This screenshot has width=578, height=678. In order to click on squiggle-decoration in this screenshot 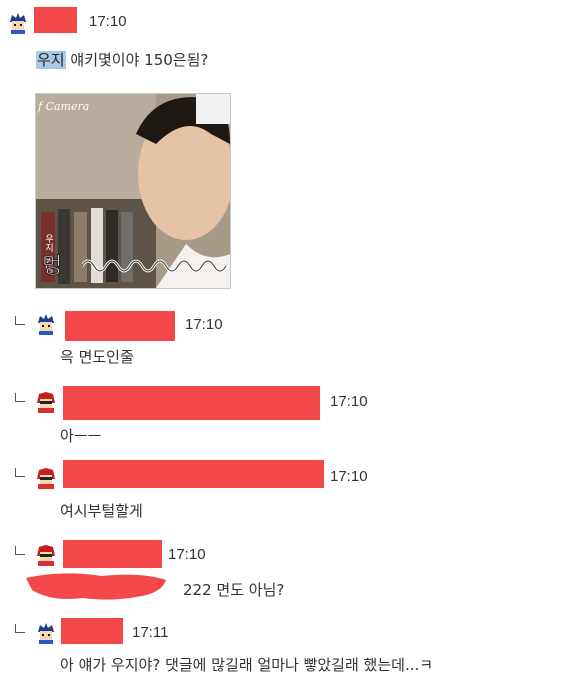, I will do `click(155, 266)`.